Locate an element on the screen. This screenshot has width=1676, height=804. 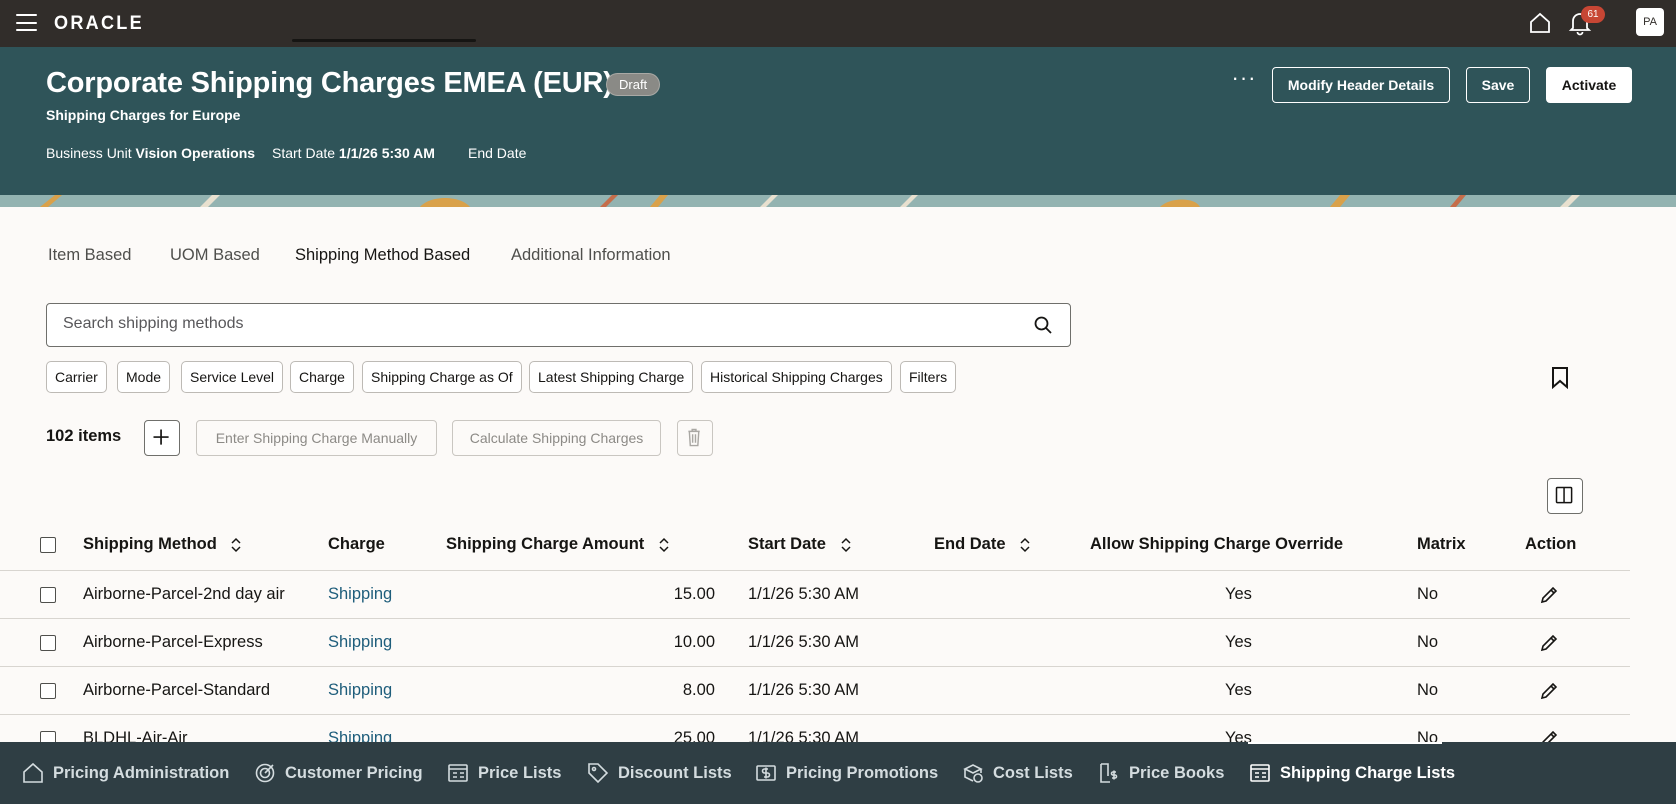
filter-shipping-charge-as-of: Shipping Charge as Of is located at coordinates (442, 377).